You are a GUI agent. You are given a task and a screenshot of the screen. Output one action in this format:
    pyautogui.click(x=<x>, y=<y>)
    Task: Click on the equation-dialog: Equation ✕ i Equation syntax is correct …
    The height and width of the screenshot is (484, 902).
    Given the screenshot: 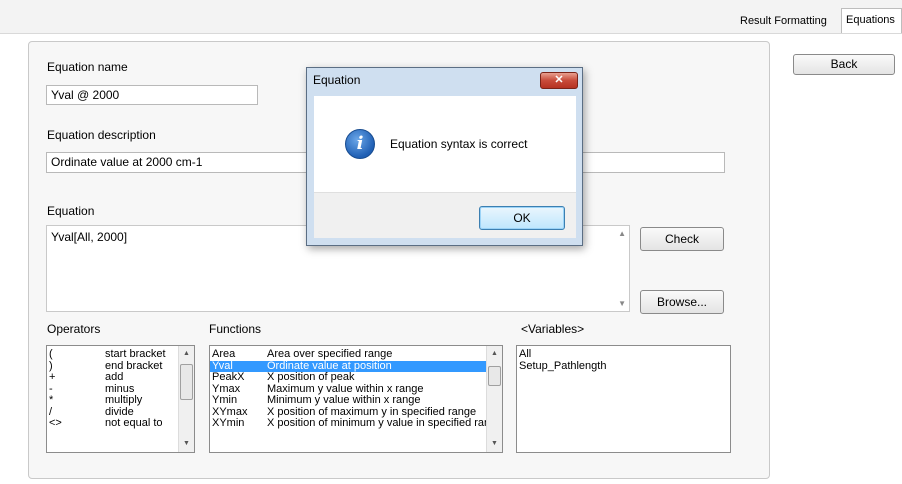 What is the action you would take?
    pyautogui.click(x=444, y=156)
    